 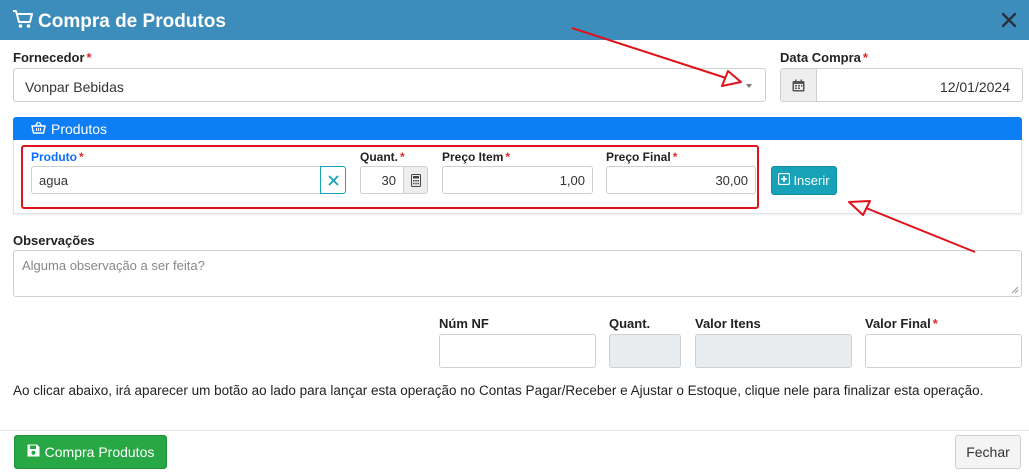 I want to click on highlight-box, so click(x=390, y=177).